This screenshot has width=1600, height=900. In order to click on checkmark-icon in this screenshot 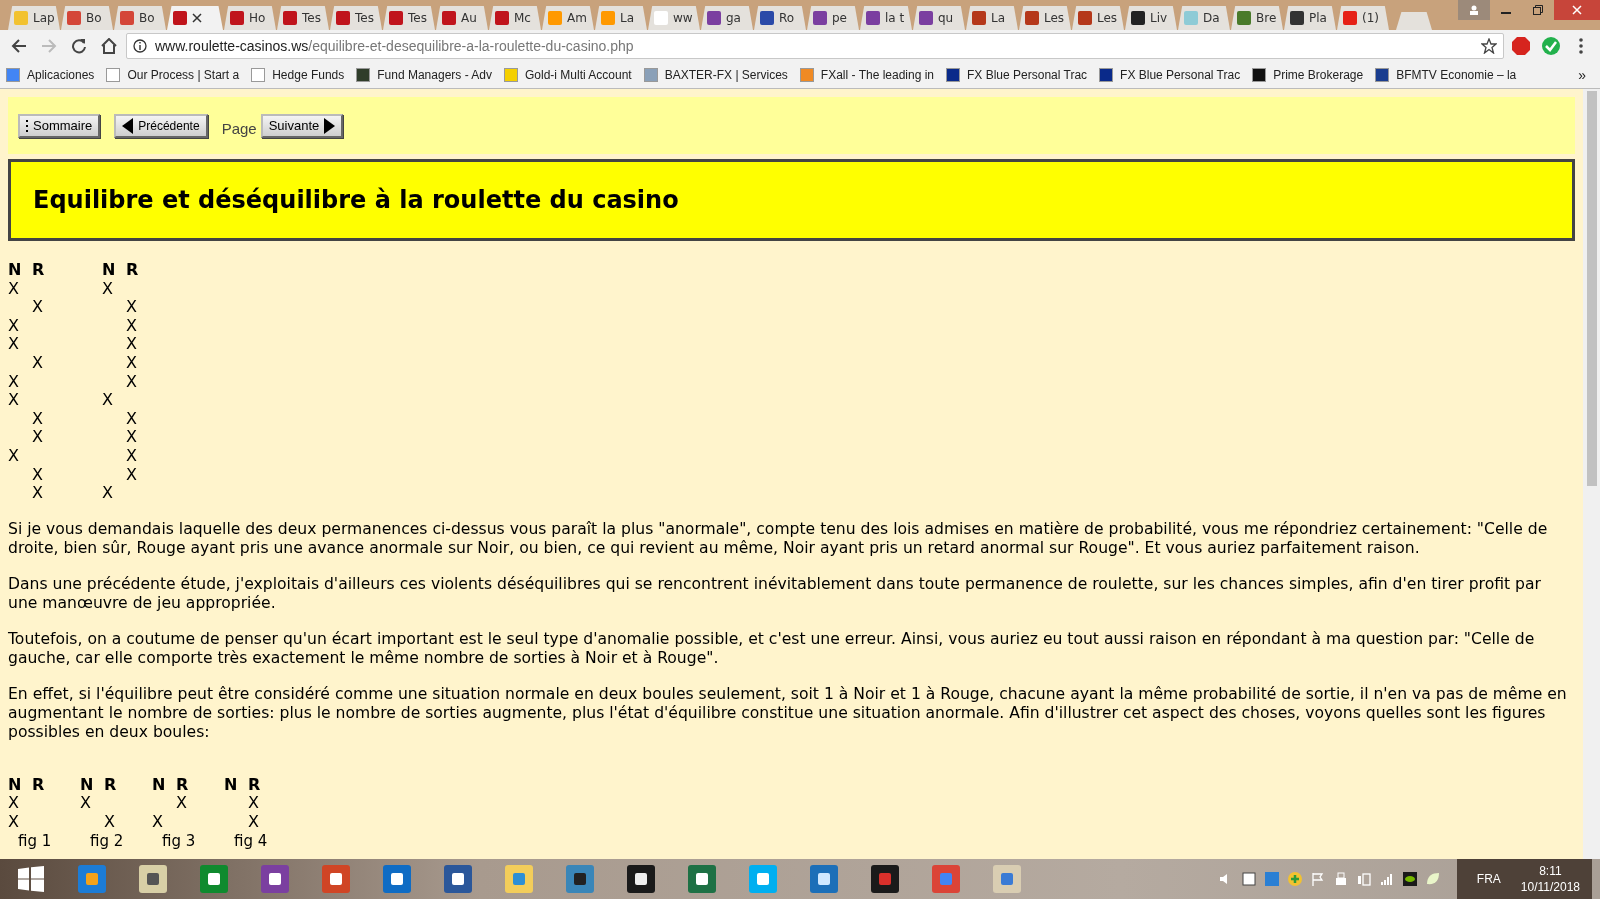, I will do `click(1551, 46)`.